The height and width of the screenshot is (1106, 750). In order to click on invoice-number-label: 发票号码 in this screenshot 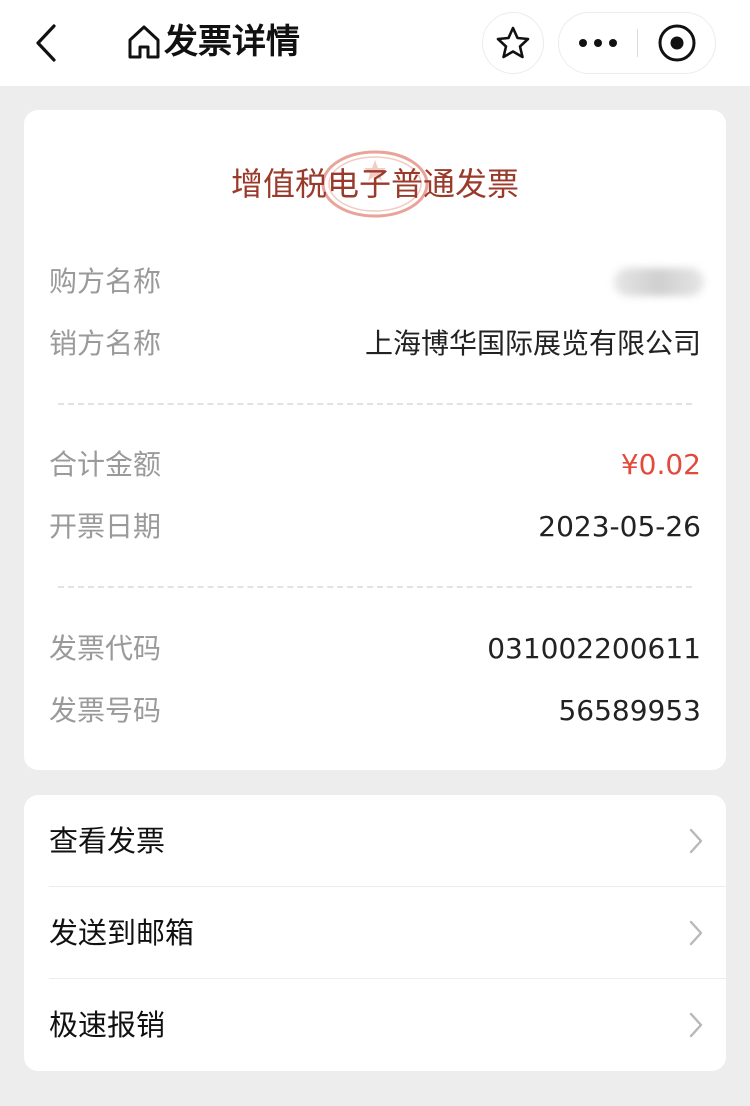, I will do `click(105, 710)`.